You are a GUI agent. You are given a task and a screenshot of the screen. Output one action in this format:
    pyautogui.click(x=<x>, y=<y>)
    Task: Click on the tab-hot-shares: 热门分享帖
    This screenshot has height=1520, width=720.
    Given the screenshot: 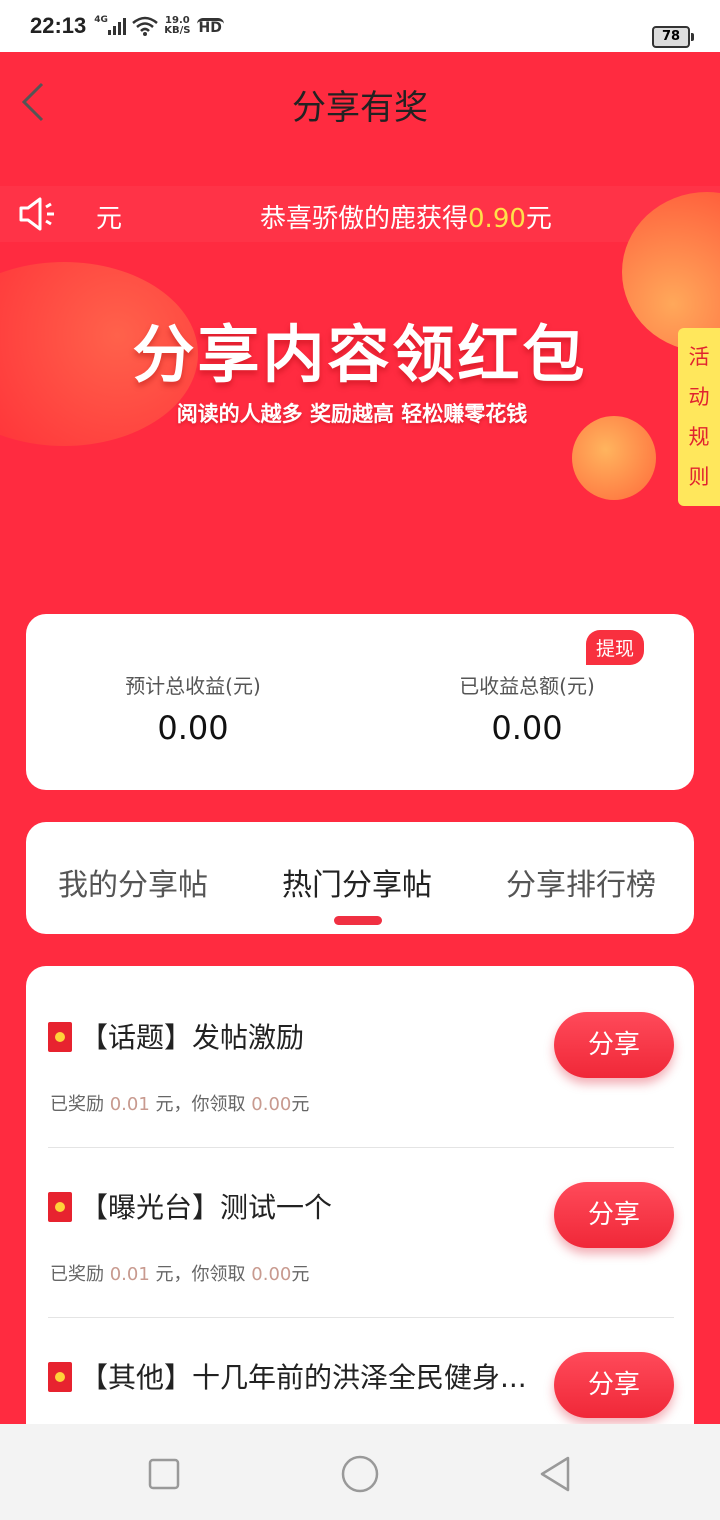 What is the action you would take?
    pyautogui.click(x=357, y=882)
    